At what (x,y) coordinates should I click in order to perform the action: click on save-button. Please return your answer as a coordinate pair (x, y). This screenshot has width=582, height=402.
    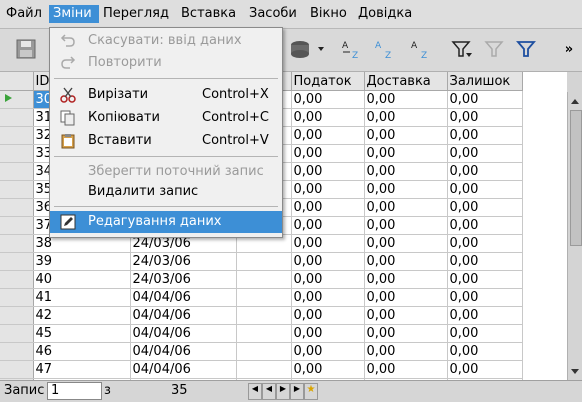
    Looking at the image, I should click on (26, 49).